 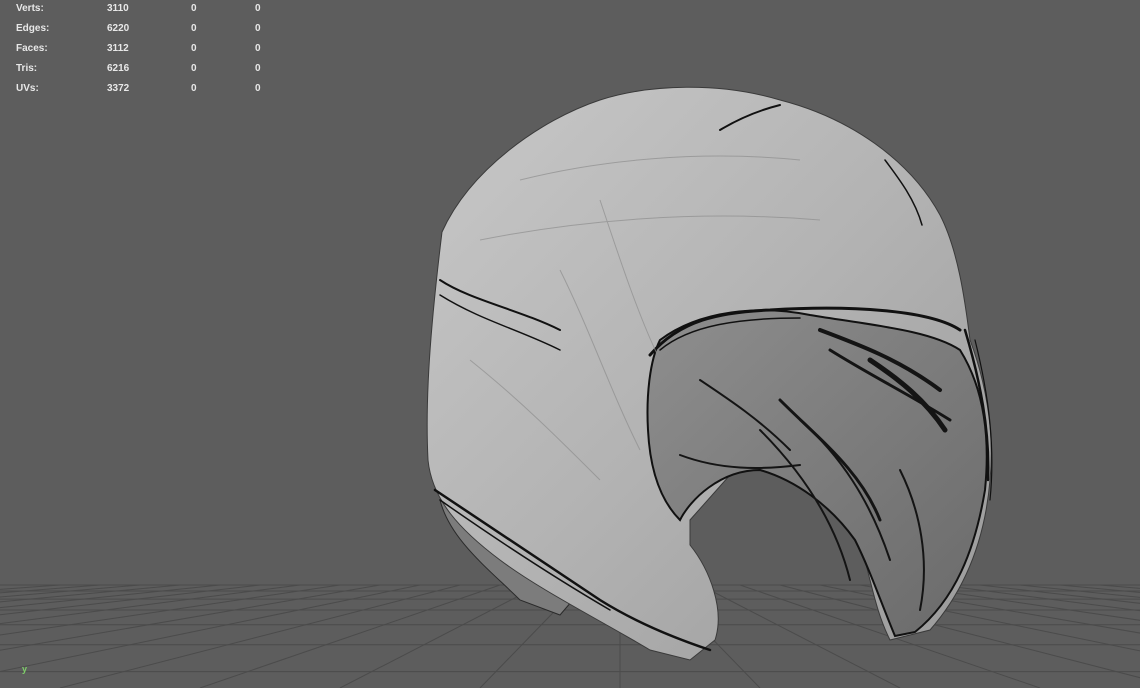 What do you see at coordinates (27, 68) in the screenshot?
I see `hud-label: Tris:` at bounding box center [27, 68].